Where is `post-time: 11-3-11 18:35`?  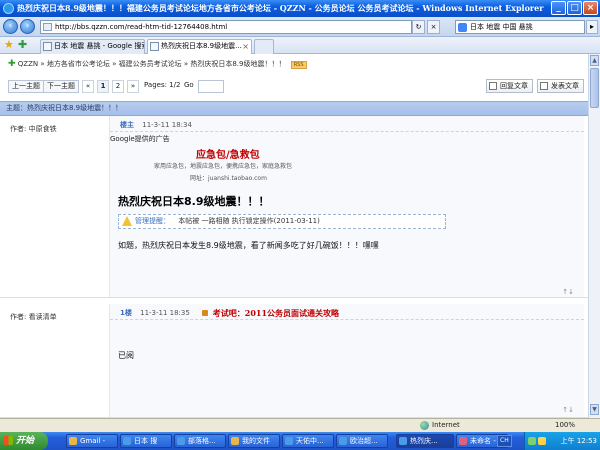 post-time: 11-3-11 18:35 is located at coordinates (165, 313).